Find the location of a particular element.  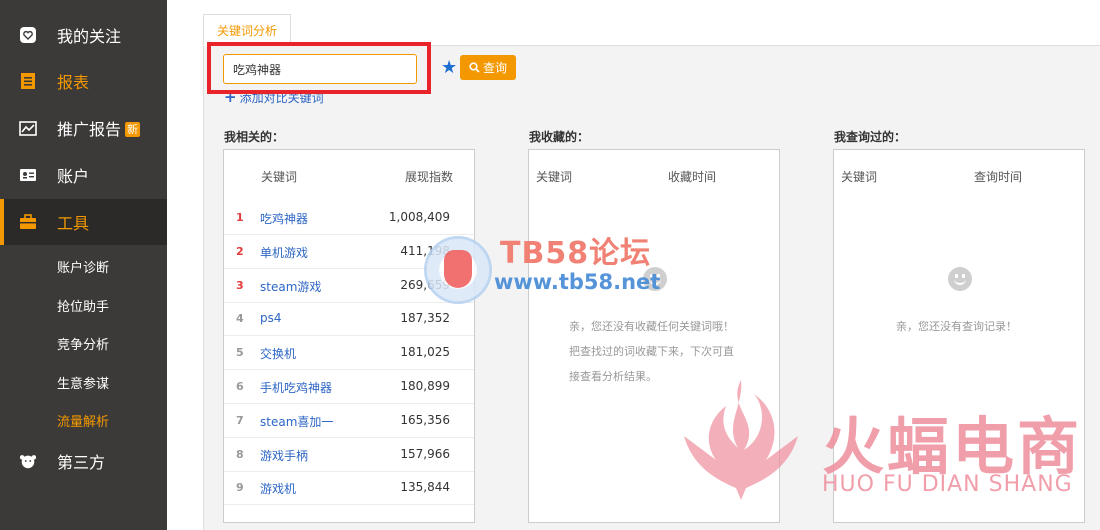

impression-index-value: 157,966 is located at coordinates (425, 453).